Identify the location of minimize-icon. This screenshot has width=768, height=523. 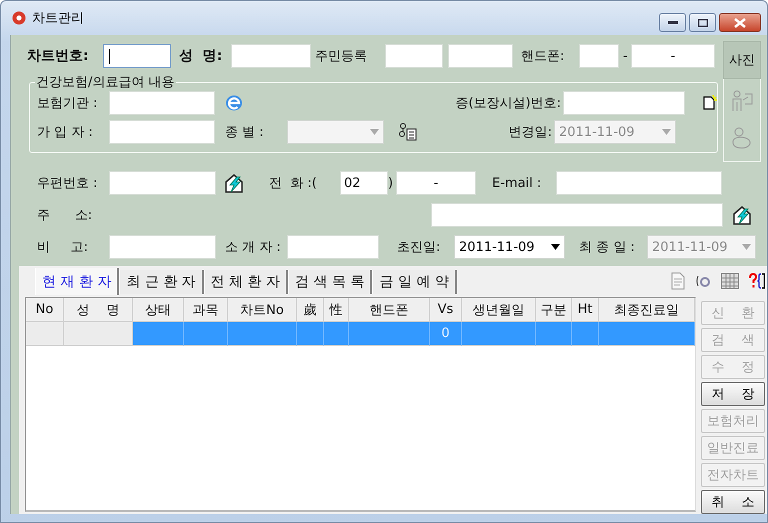
(673, 22).